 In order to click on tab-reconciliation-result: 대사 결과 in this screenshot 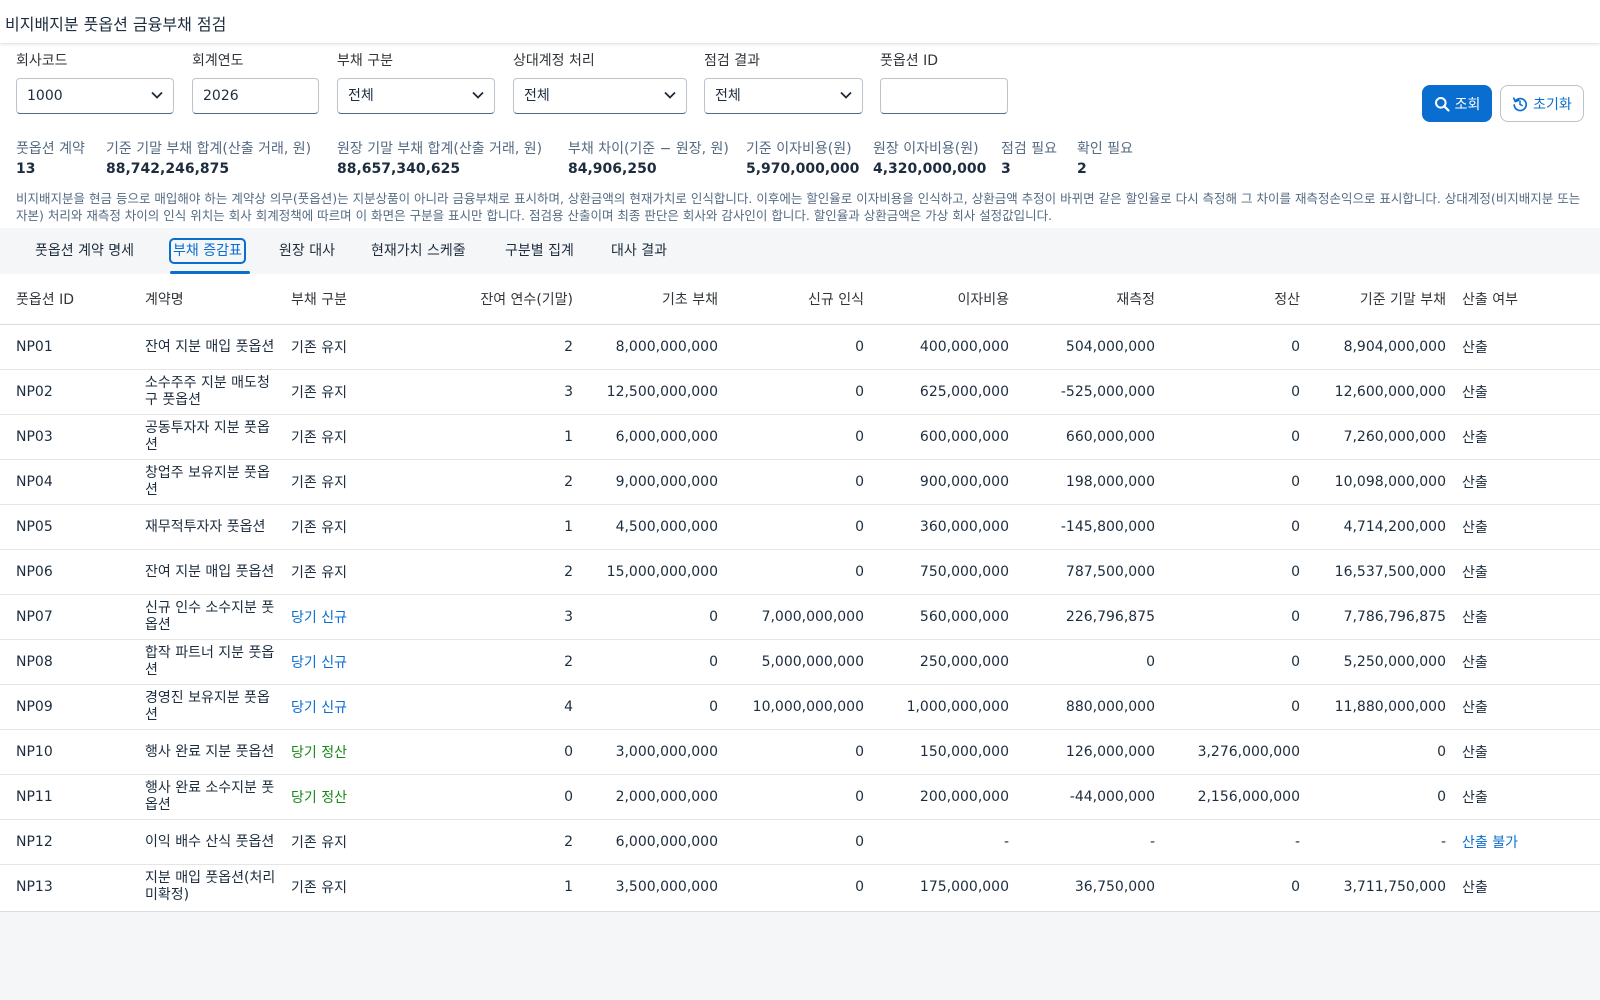, I will do `click(639, 251)`.